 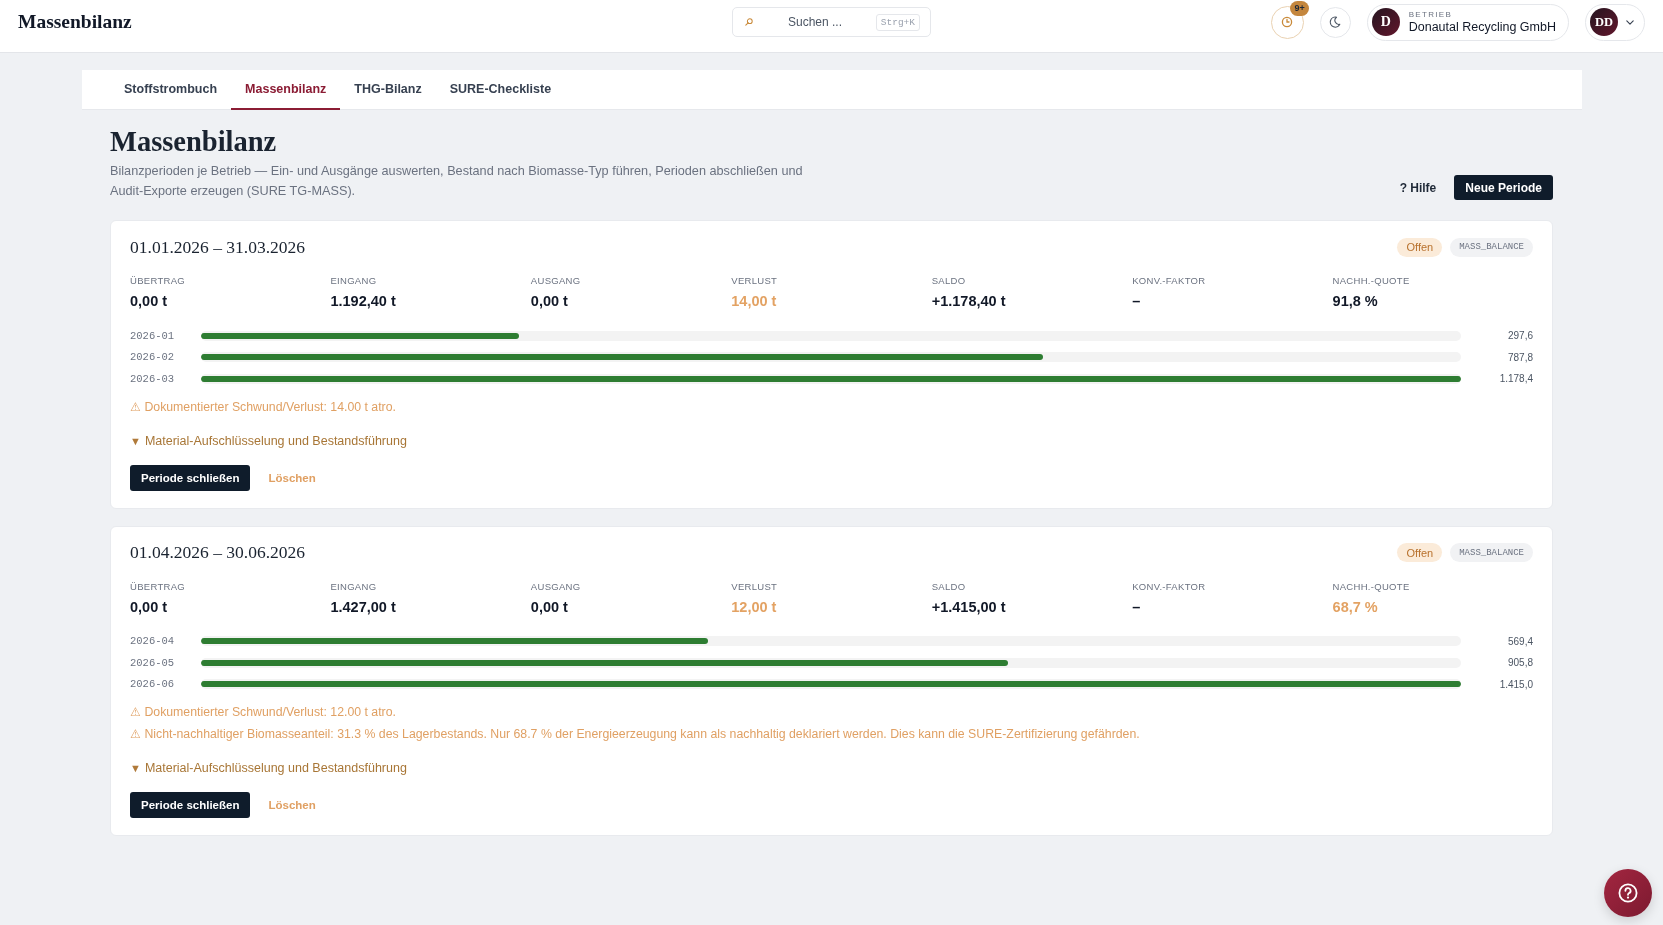 I want to click on stat-value: +1.415,00 t, so click(x=969, y=606).